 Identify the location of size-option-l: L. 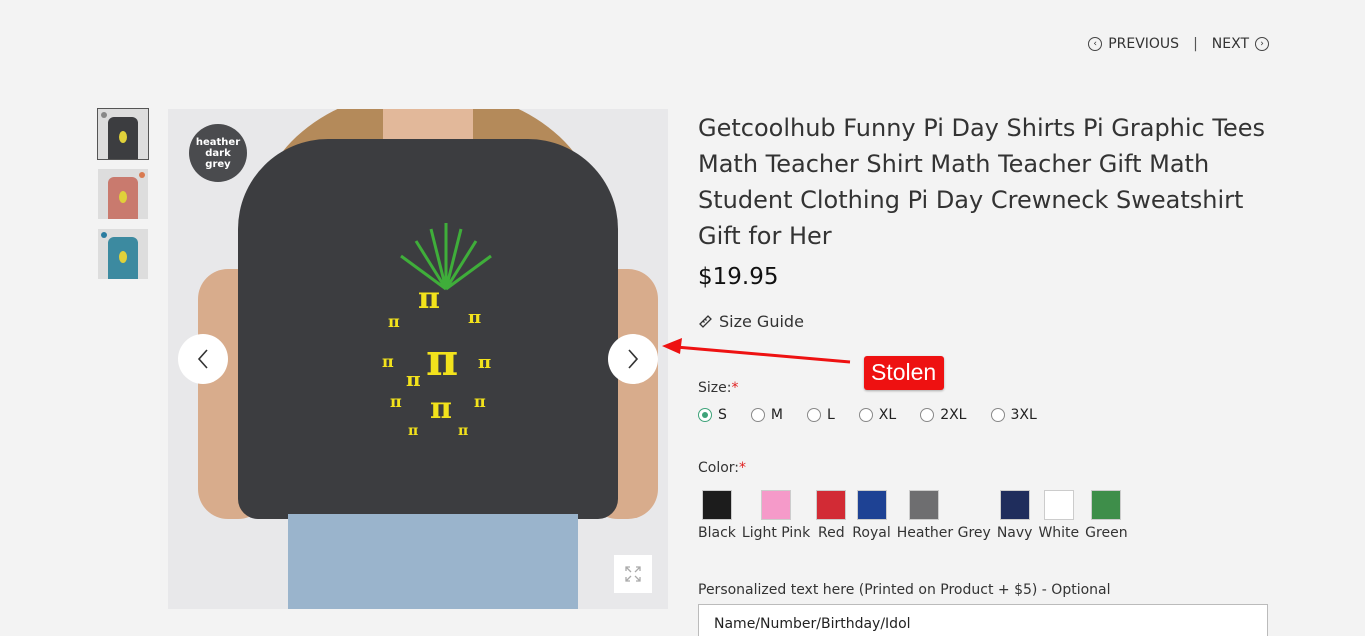
(820, 415).